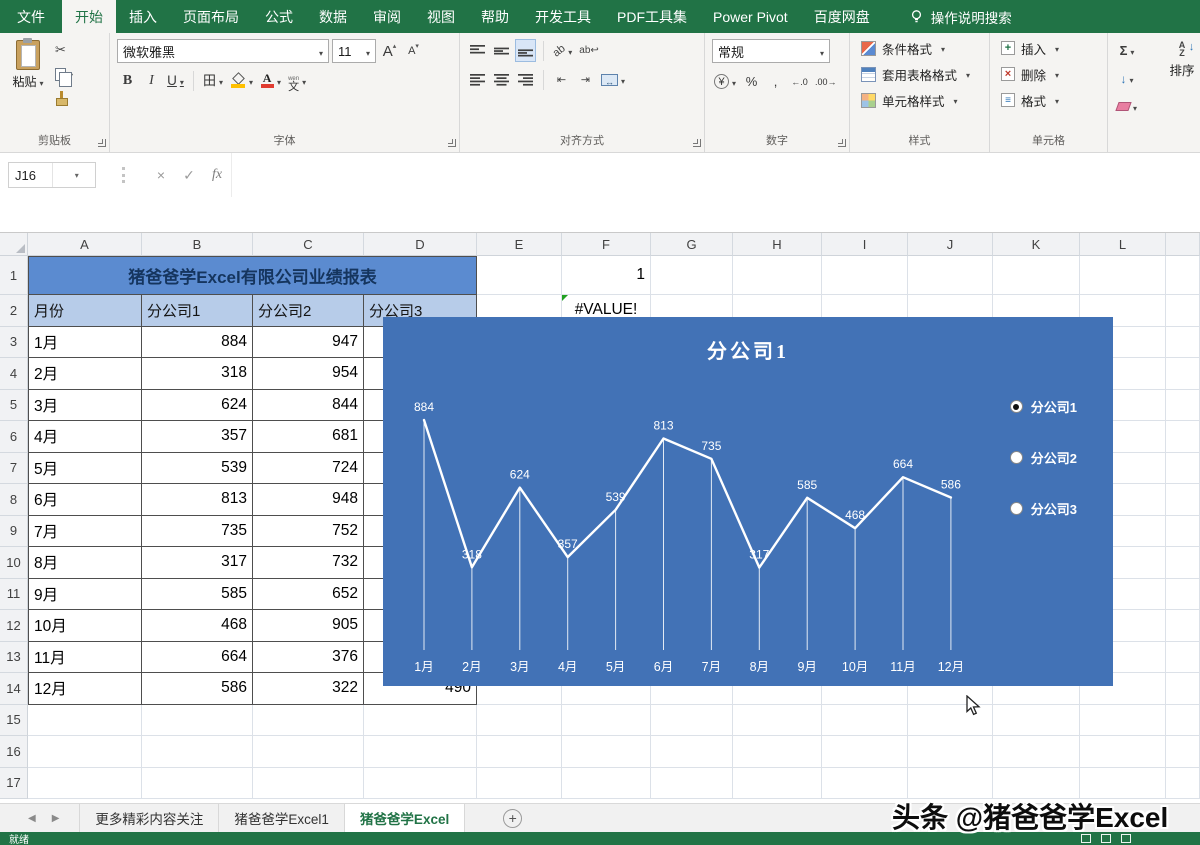 The image size is (1200, 845). I want to click on cell-C10: 732, so click(308, 563).